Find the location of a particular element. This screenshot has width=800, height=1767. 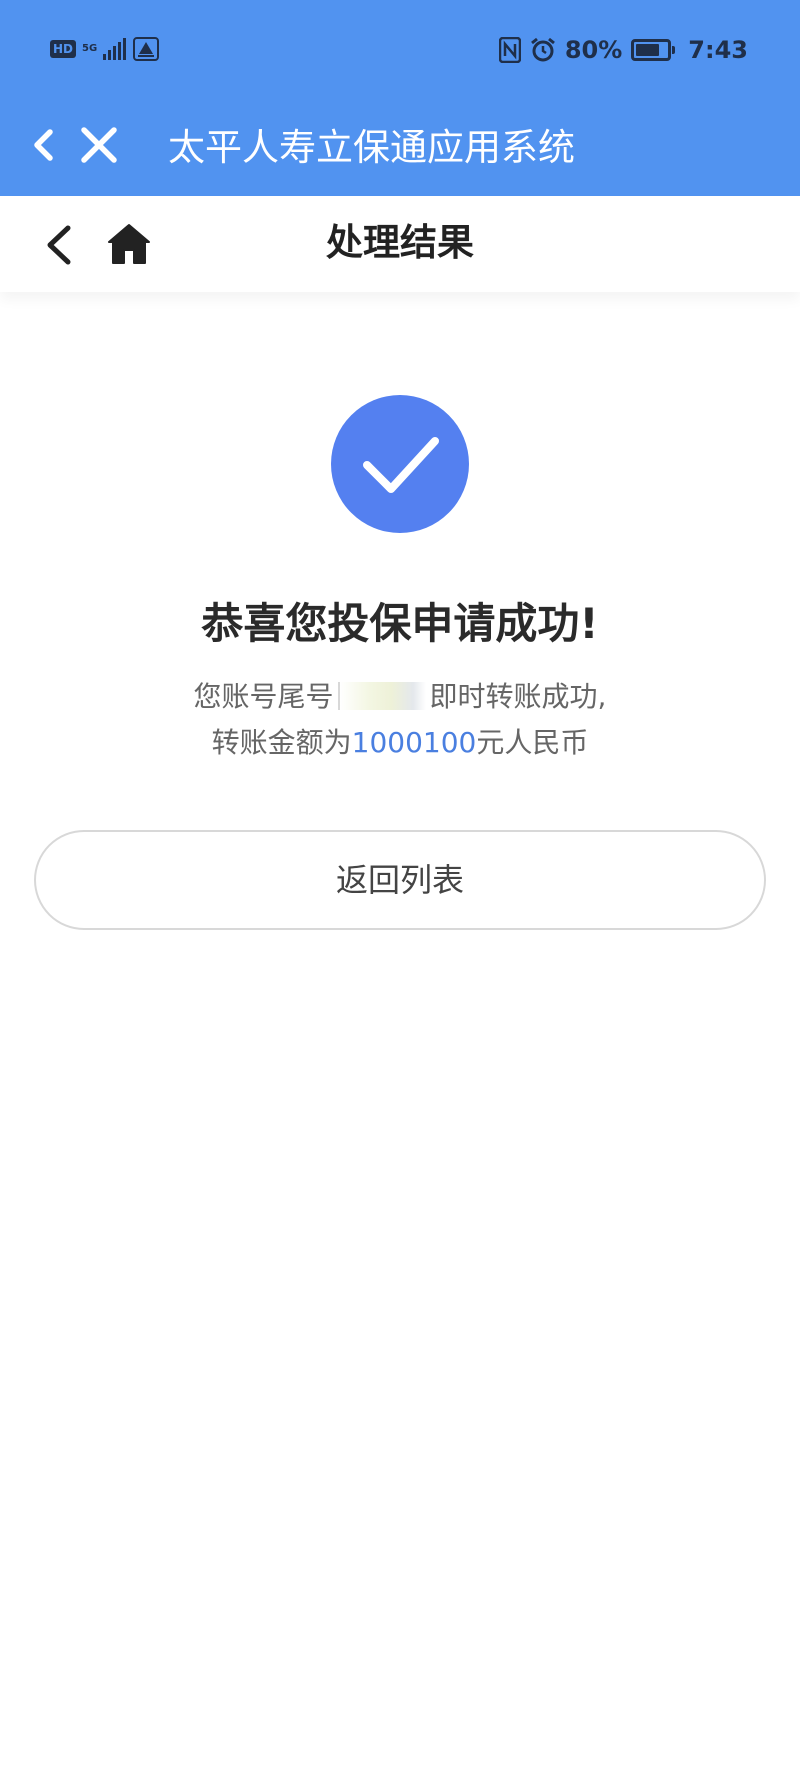

network-type: 5G is located at coordinates (90, 48).